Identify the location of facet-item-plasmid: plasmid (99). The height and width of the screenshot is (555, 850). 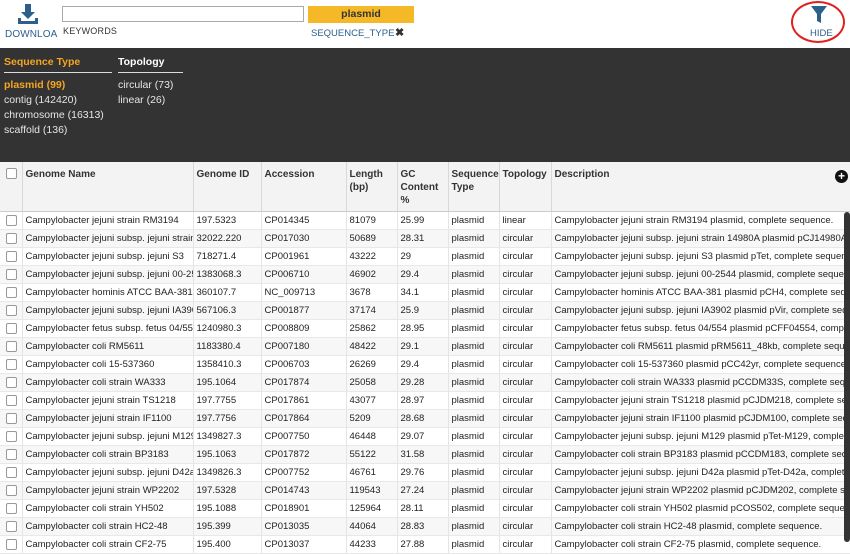
(58, 85).